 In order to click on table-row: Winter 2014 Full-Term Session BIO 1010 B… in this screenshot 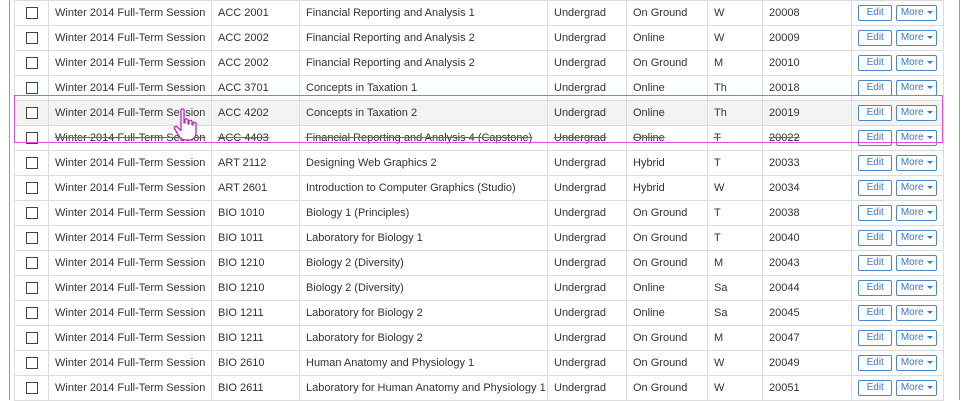, I will do `click(479, 213)`.